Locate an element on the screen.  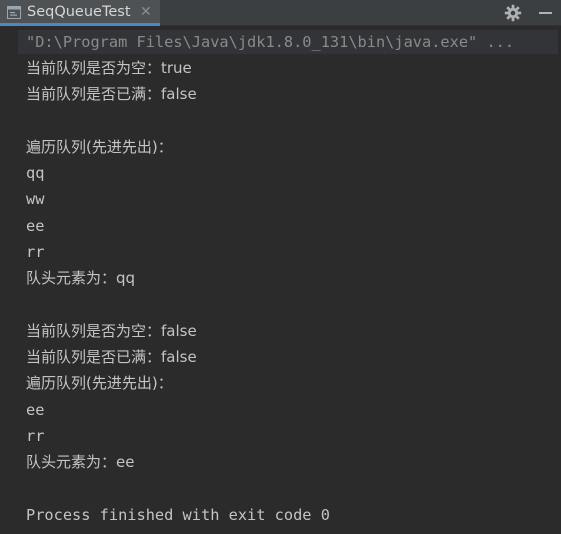
run-console-icon is located at coordinates (14, 12).